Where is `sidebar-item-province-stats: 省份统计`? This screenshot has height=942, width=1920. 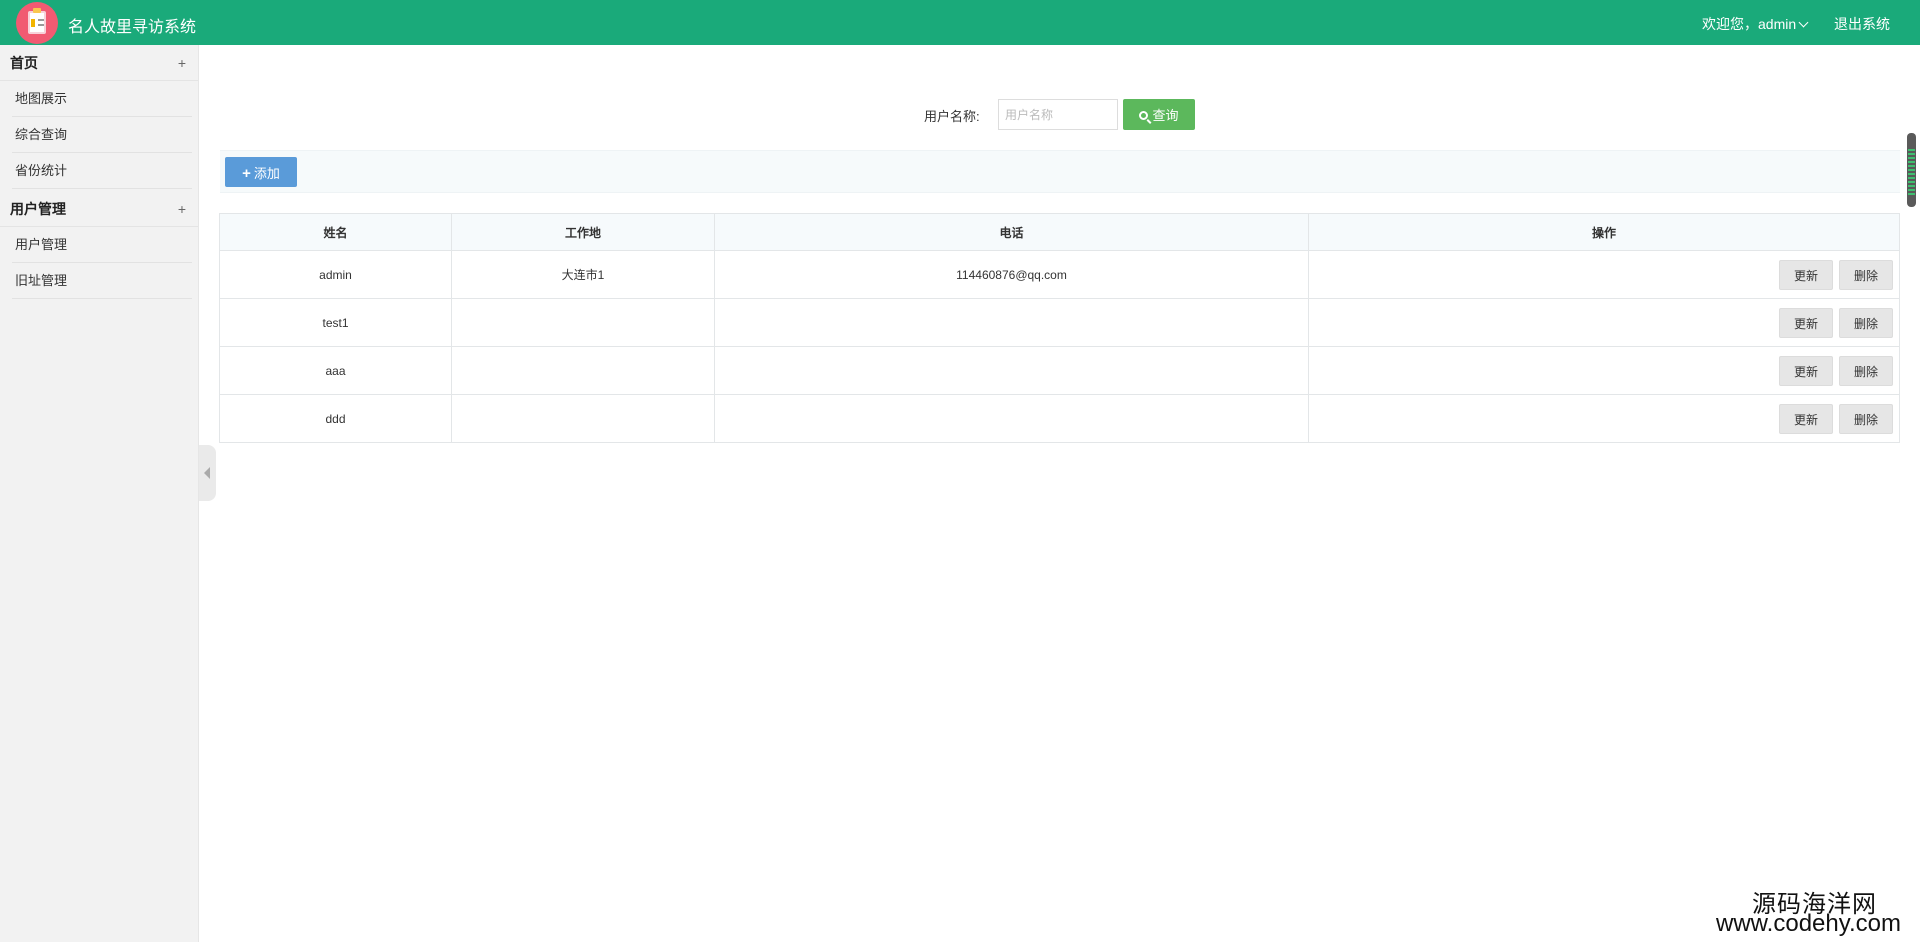
sidebar-item-province-stats: 省份统计 is located at coordinates (102, 171).